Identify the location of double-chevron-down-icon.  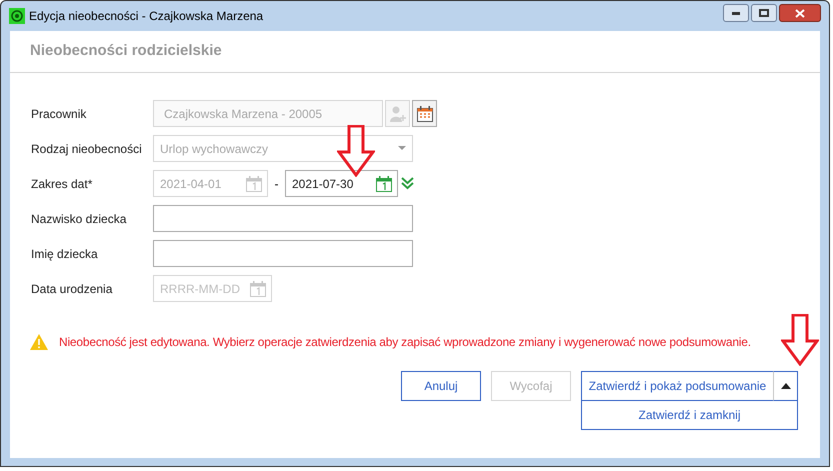
(407, 183).